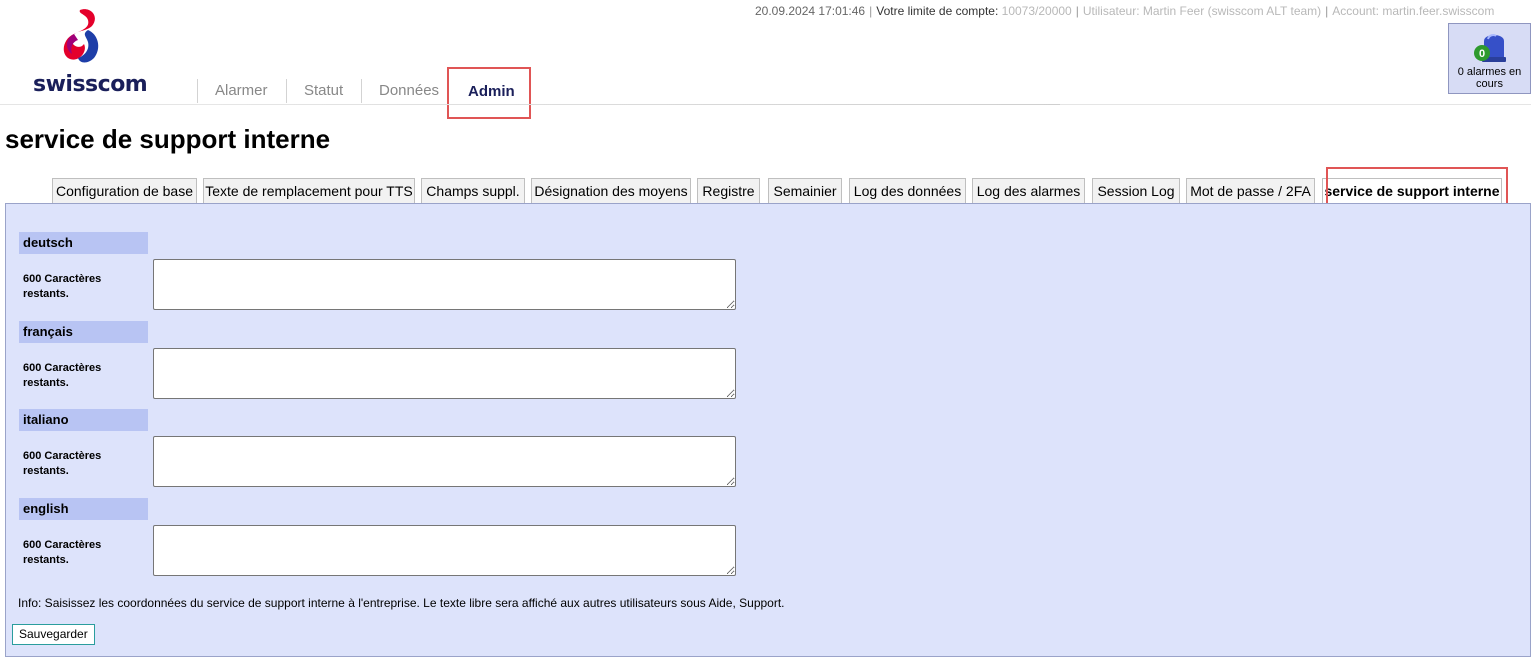 The height and width of the screenshot is (662, 1531). I want to click on tab-registre: Registre, so click(728, 191).